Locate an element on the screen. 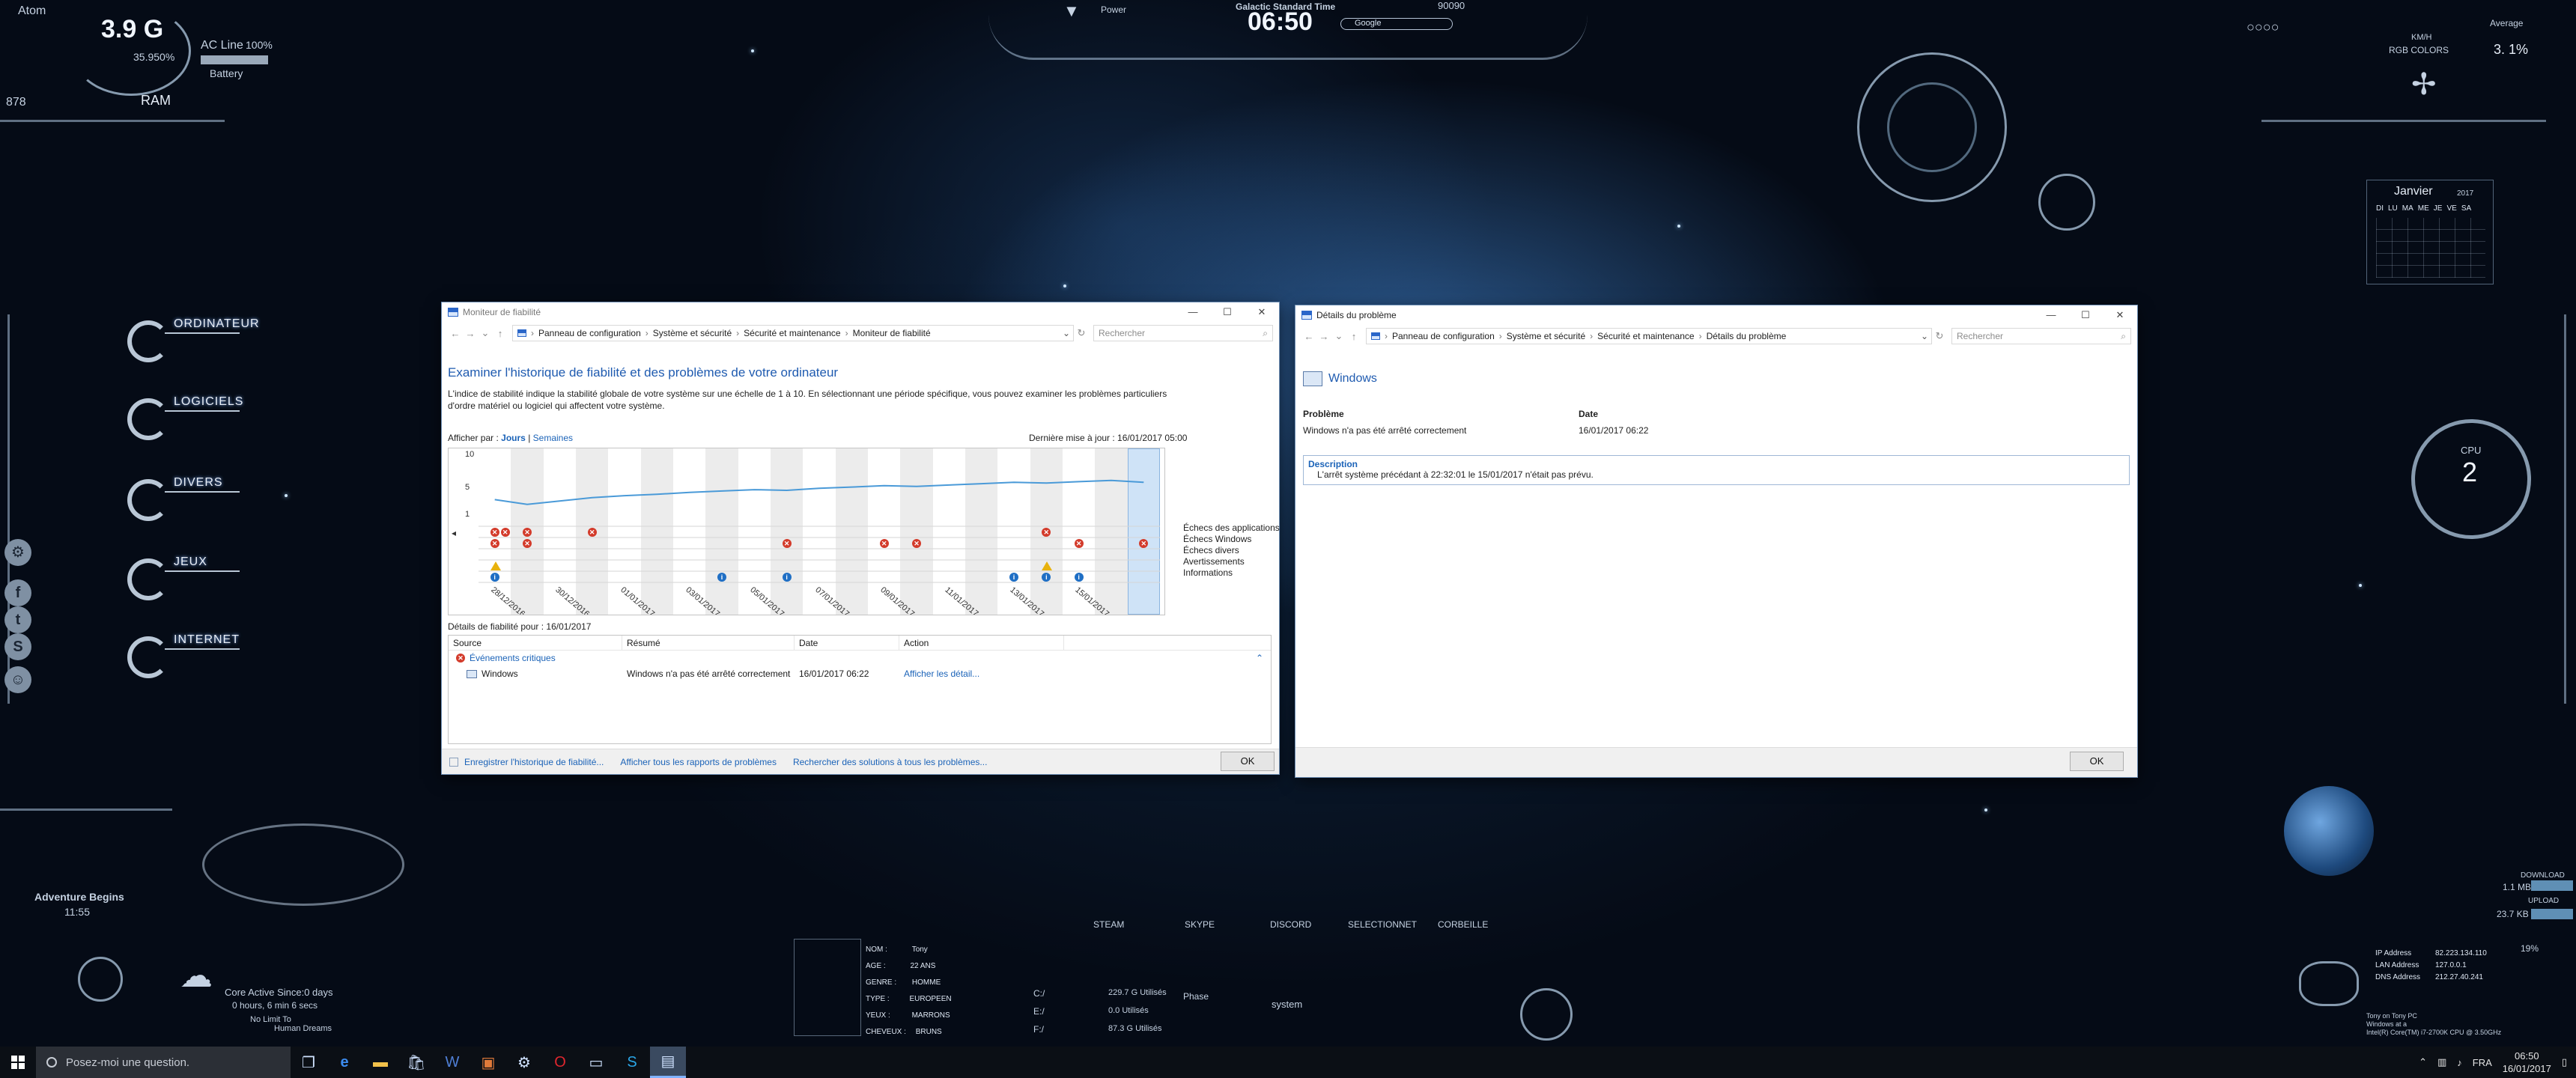  column-header: Date is located at coordinates (847, 643).